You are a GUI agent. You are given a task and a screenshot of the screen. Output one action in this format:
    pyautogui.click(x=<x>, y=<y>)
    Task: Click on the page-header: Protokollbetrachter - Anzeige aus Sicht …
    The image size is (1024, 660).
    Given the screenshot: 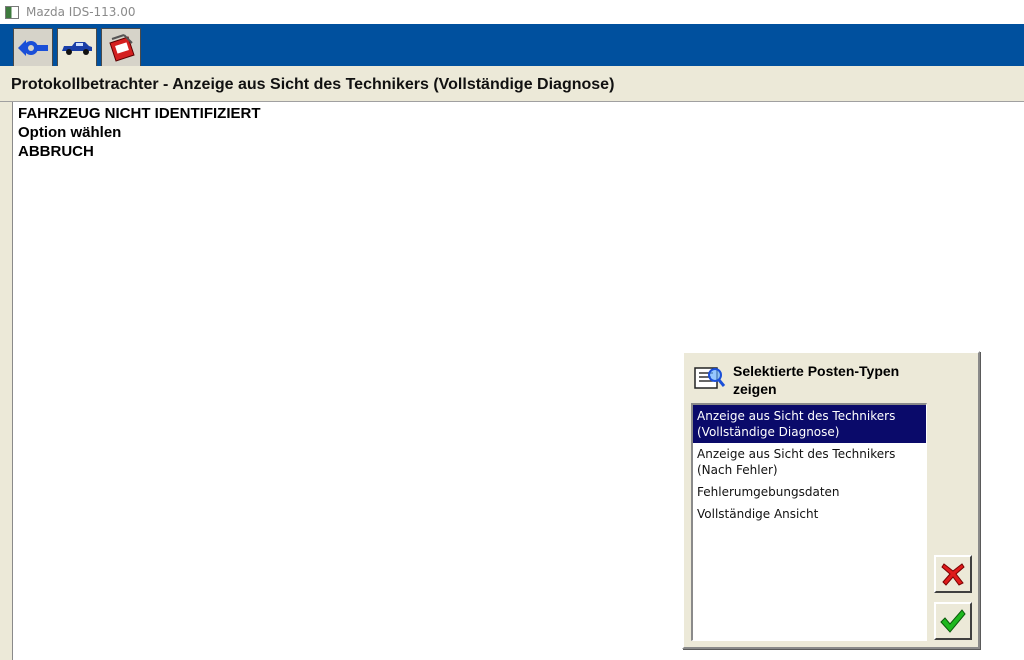 What is the action you would take?
    pyautogui.click(x=512, y=84)
    